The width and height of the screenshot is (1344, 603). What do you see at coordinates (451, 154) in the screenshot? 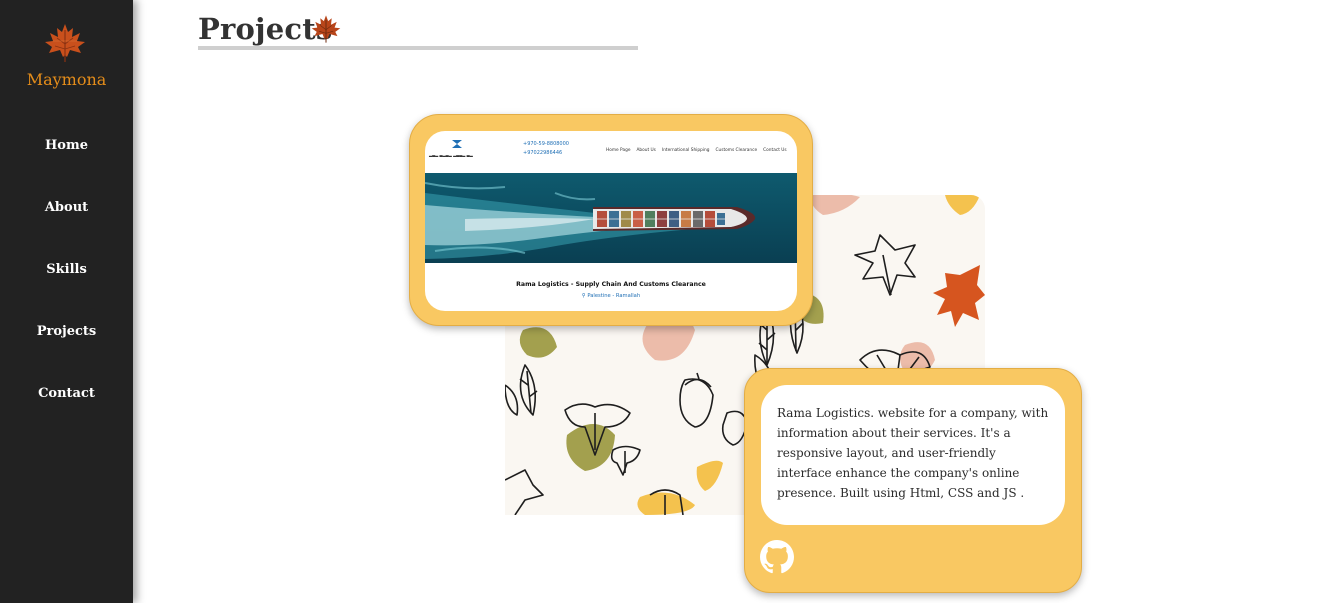
I see `company-logo-text: ▂▃▂ ▃▂▃▂ ▂▃▃▂ ▃▂` at bounding box center [451, 154].